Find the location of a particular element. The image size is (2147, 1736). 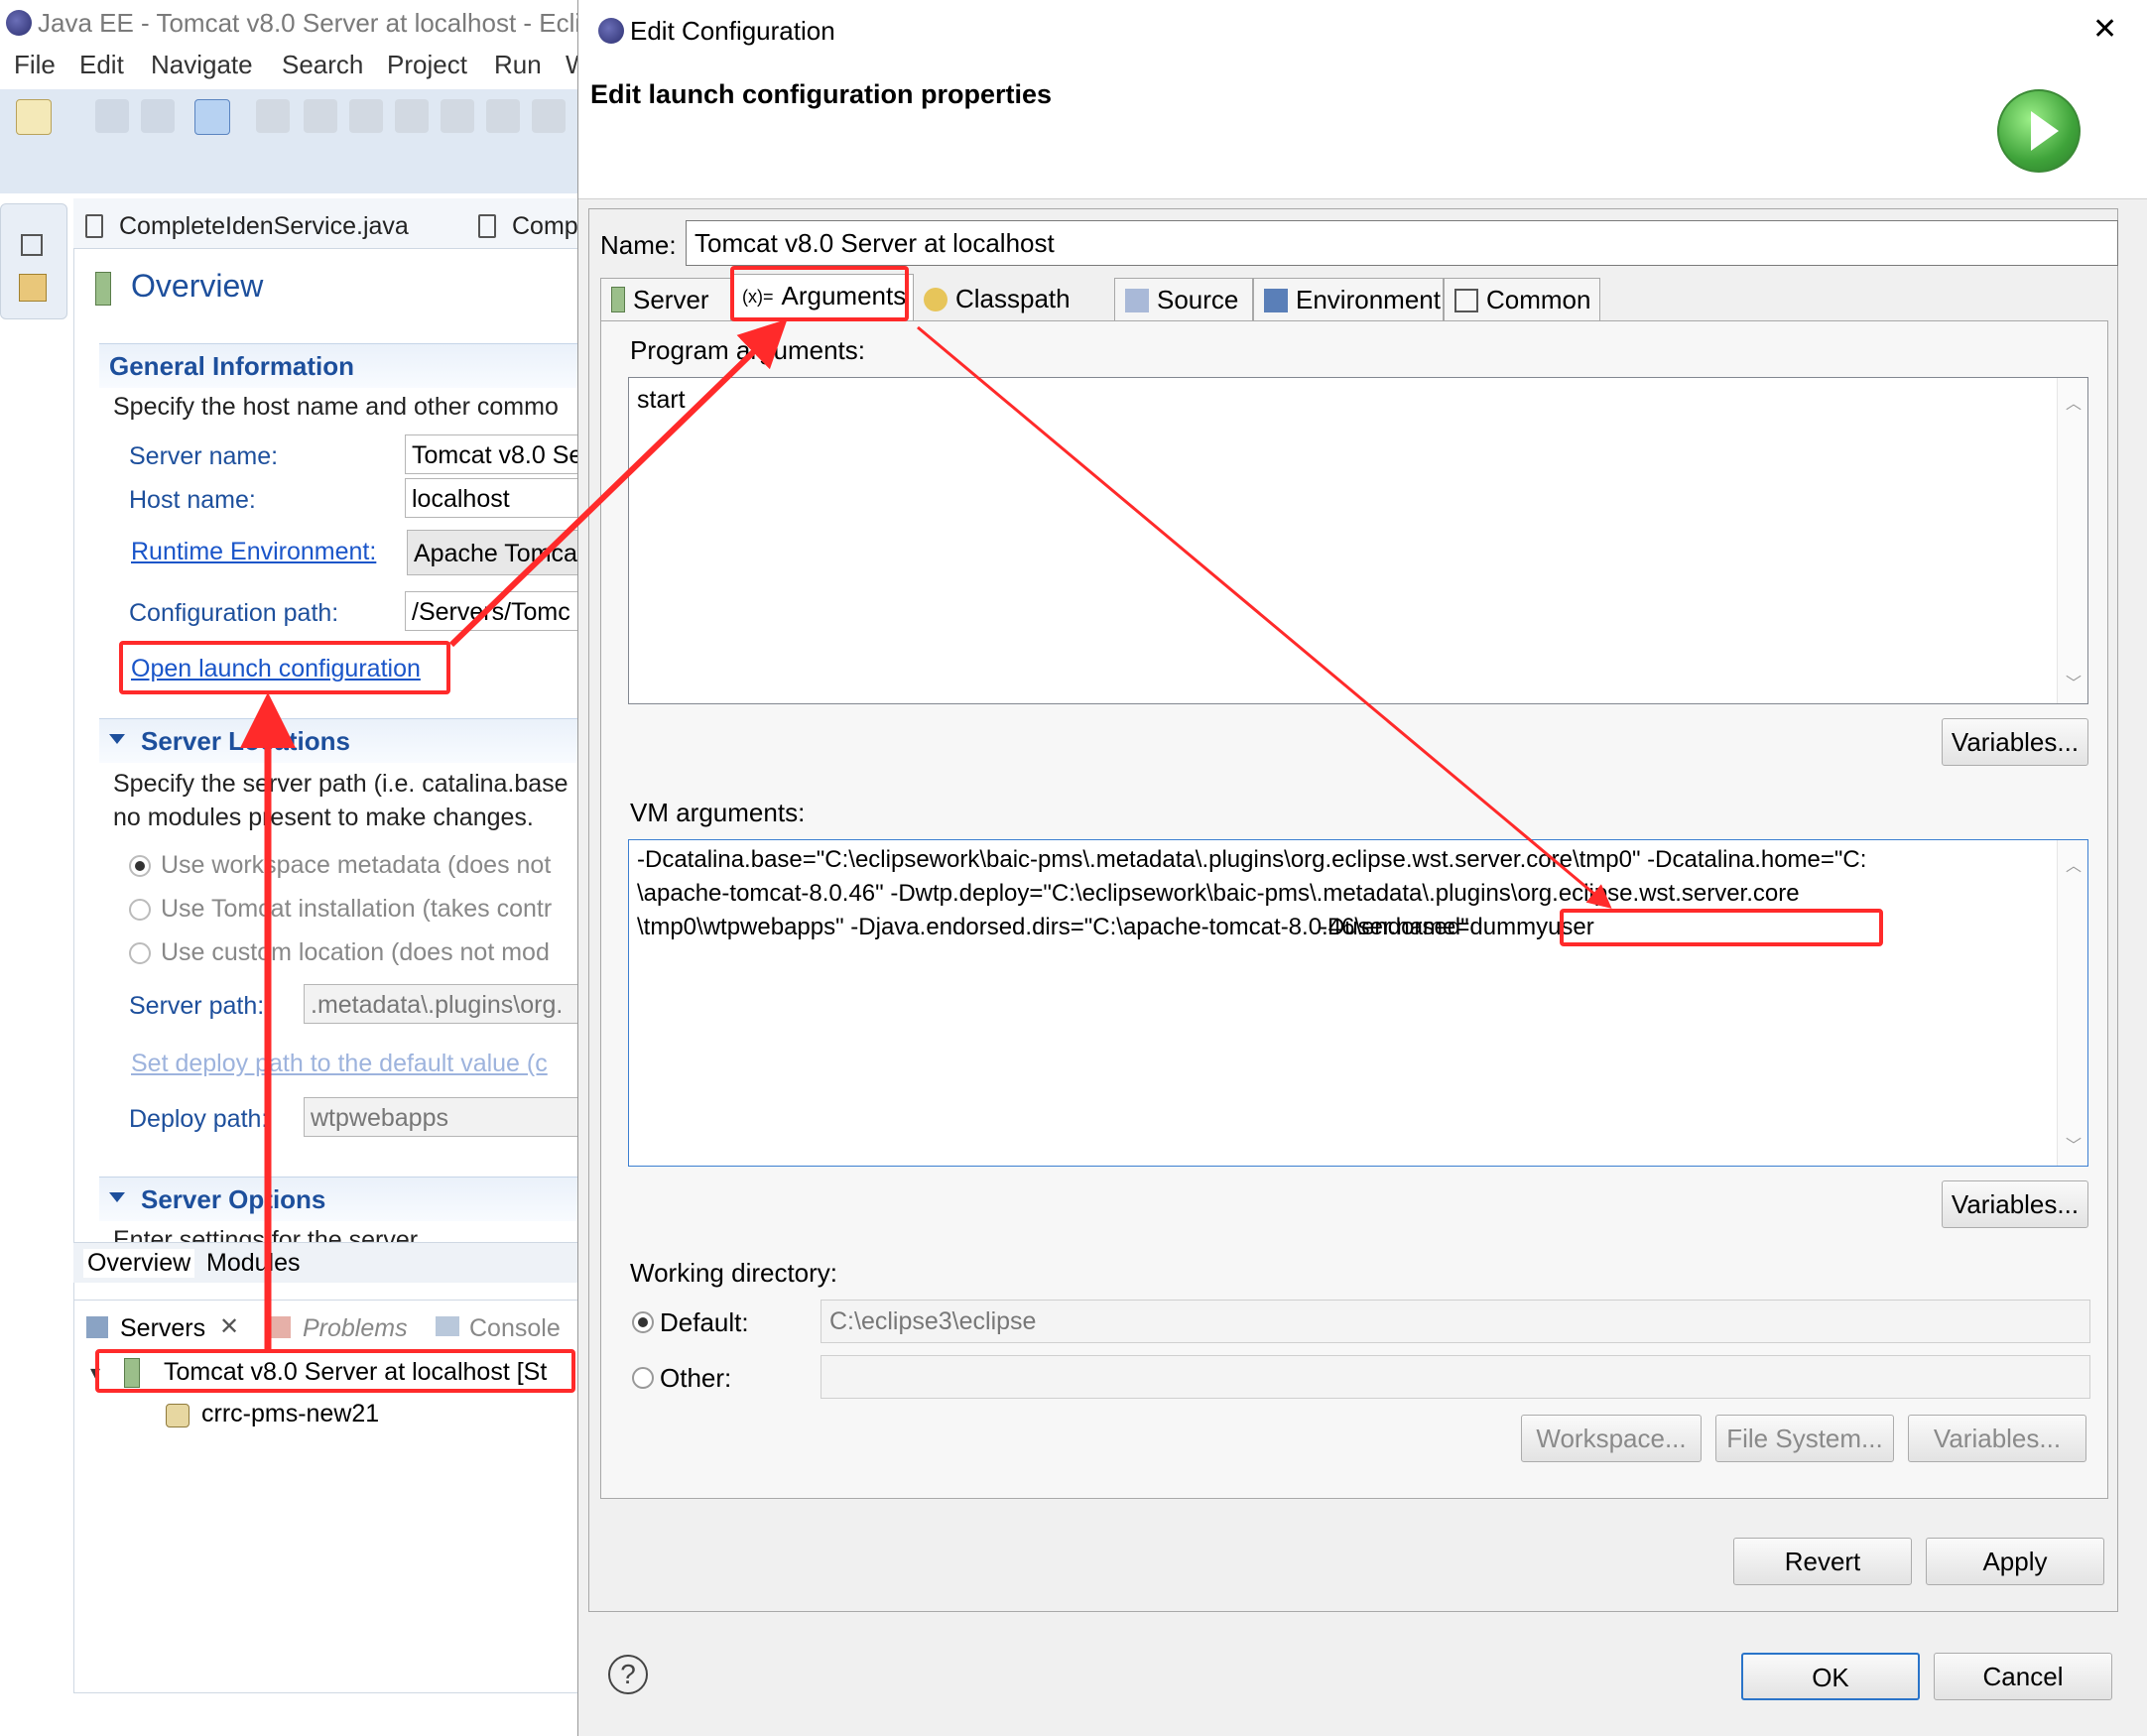

general-info-title: General Information is located at coordinates (232, 366).